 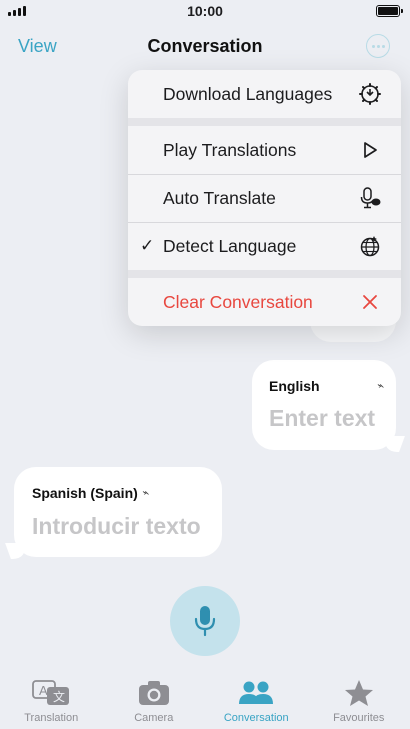 What do you see at coordinates (238, 301) in the screenshot?
I see `menu-item-label: Clear Conversation` at bounding box center [238, 301].